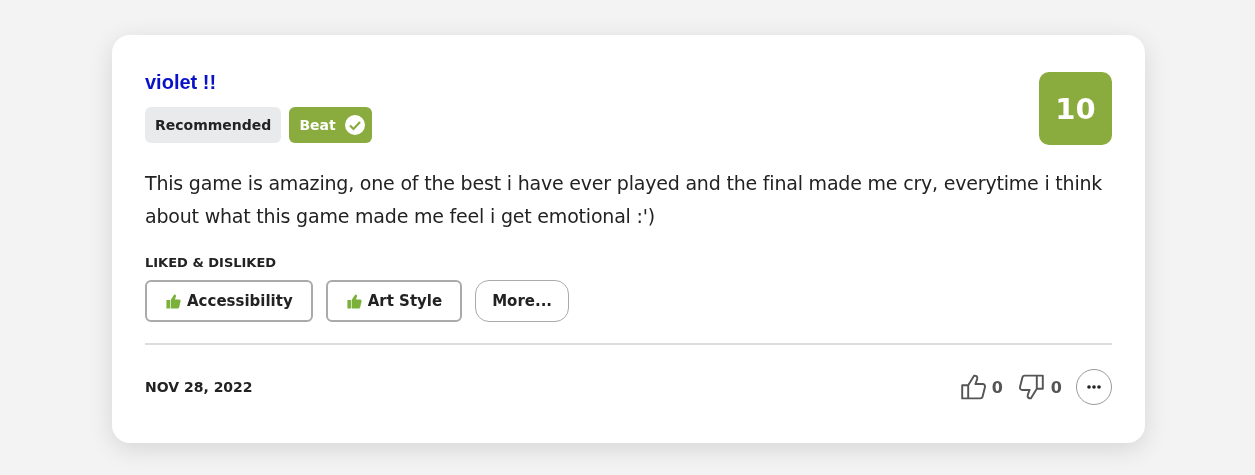 The width and height of the screenshot is (1255, 475). What do you see at coordinates (1075, 108) in the screenshot?
I see `score-badge: 10` at bounding box center [1075, 108].